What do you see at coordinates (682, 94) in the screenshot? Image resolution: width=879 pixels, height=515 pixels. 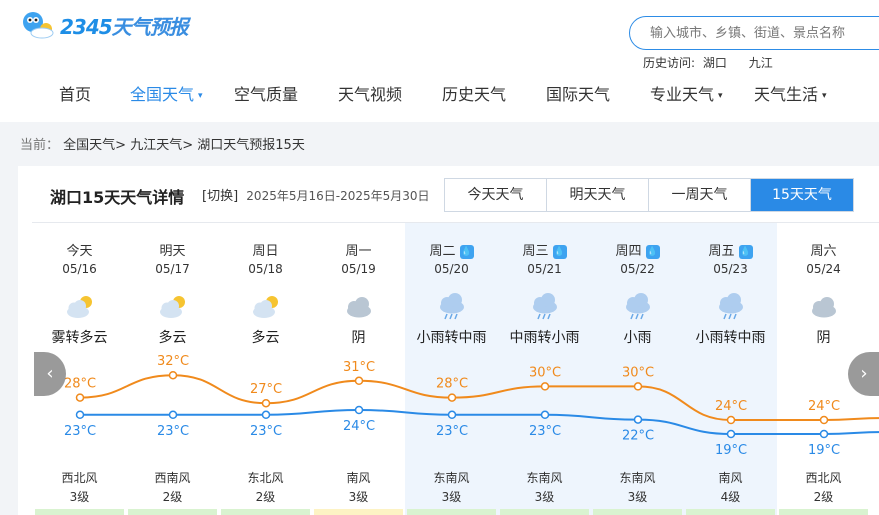 I see `nav-item-label: 专业天气` at bounding box center [682, 94].